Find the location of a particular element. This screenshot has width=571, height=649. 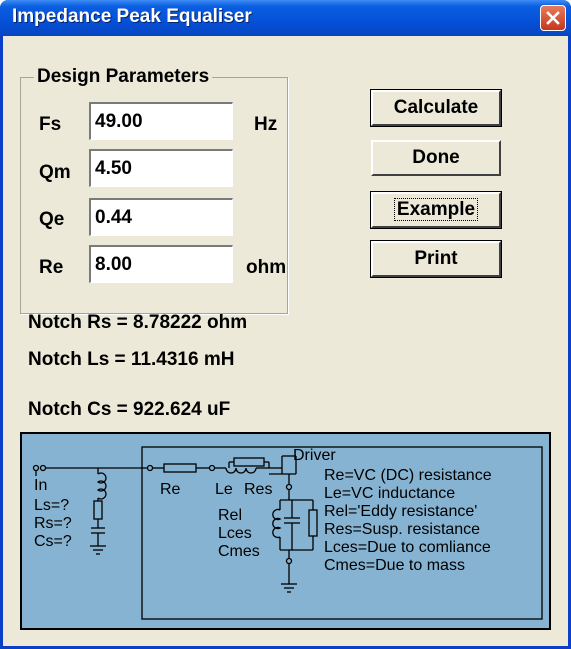

legend-line-3: Rel='Eddy resistance' is located at coordinates (400, 511).